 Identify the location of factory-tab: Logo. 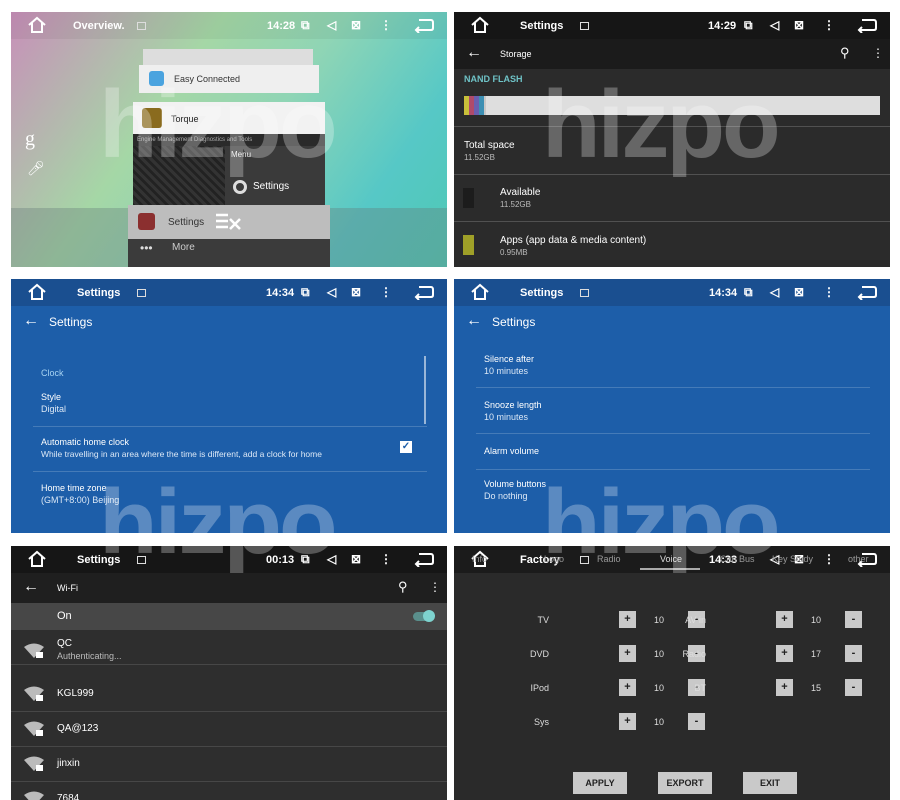
(554, 559).